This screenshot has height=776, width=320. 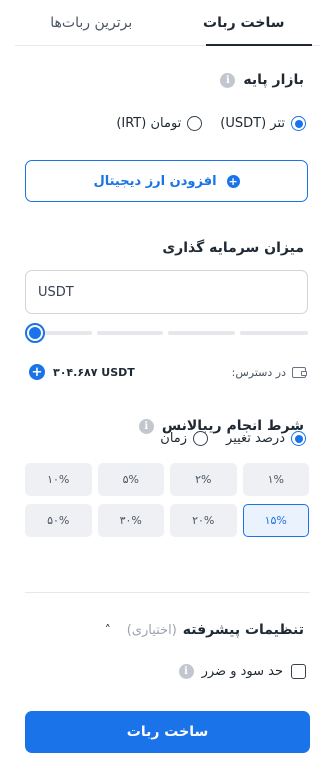 I want to click on rebalance-percent-grid: ۱% ۲% ۵% ۱۰% ۱۵% ۲۰% ۳۰% ۵۰%, so click(x=167, y=500).